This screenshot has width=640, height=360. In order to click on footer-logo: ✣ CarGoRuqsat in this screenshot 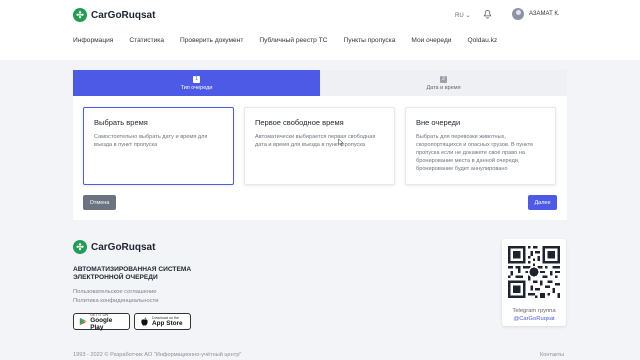, I will do `click(114, 247)`.